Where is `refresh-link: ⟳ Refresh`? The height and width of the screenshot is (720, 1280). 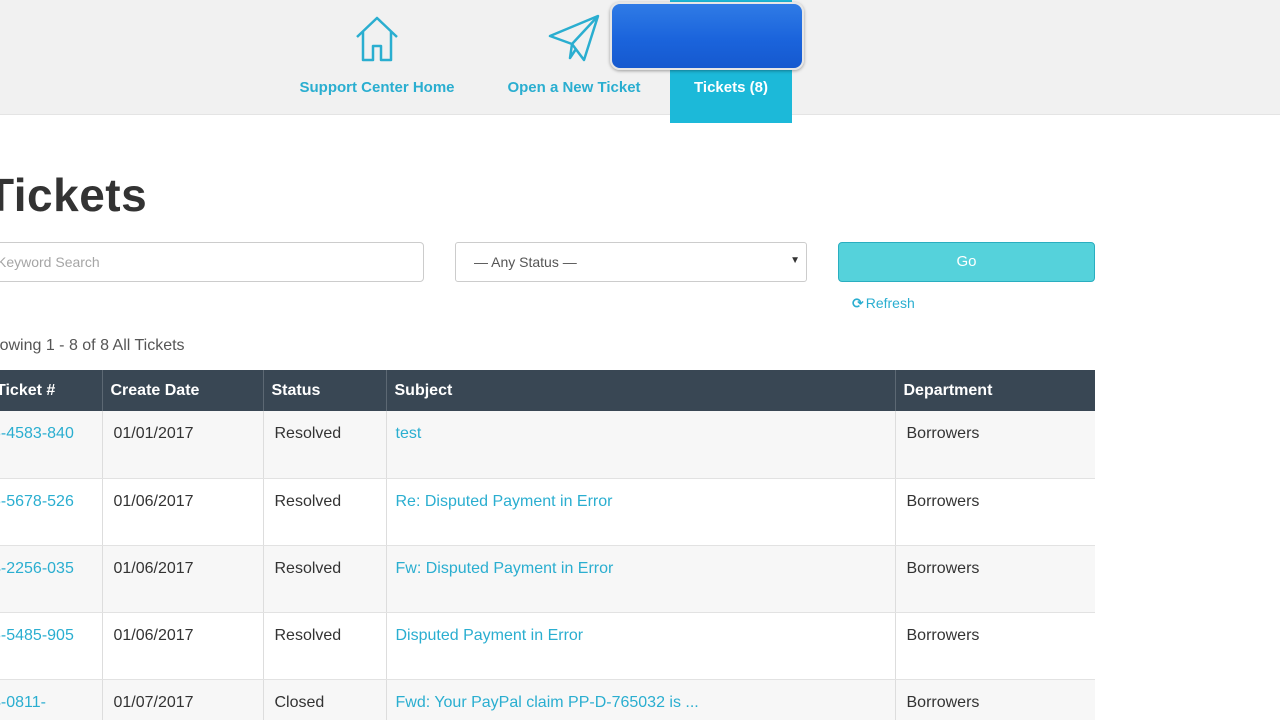
refresh-link: ⟳ Refresh is located at coordinates (883, 303).